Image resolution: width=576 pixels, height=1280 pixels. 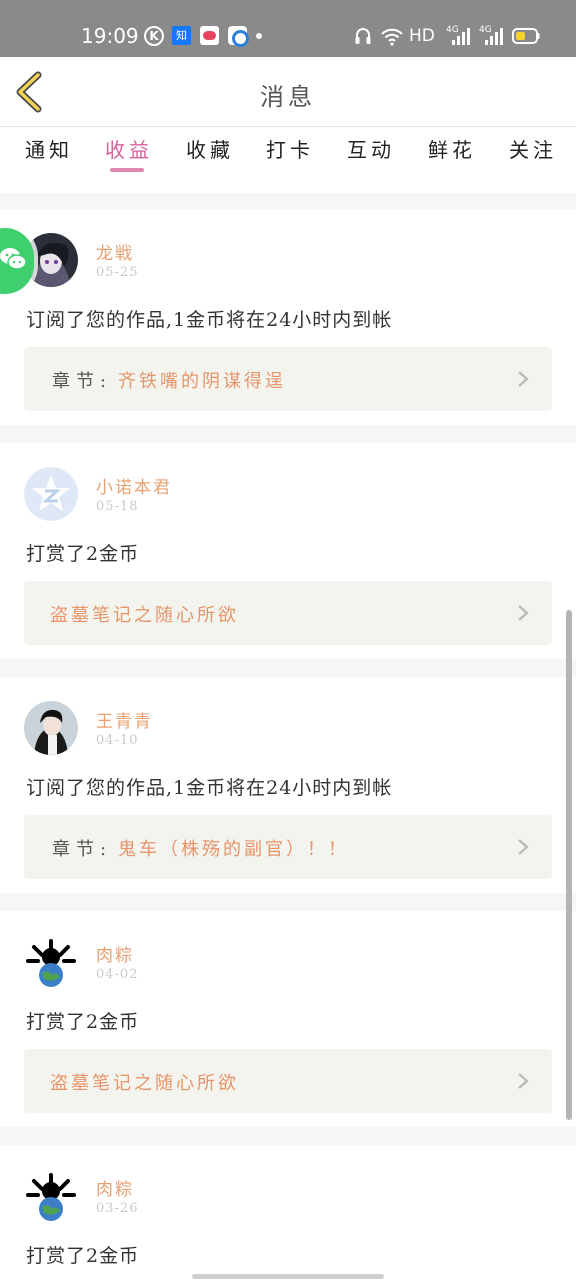 What do you see at coordinates (117, 974) in the screenshot?
I see `message-date: 04-02` at bounding box center [117, 974].